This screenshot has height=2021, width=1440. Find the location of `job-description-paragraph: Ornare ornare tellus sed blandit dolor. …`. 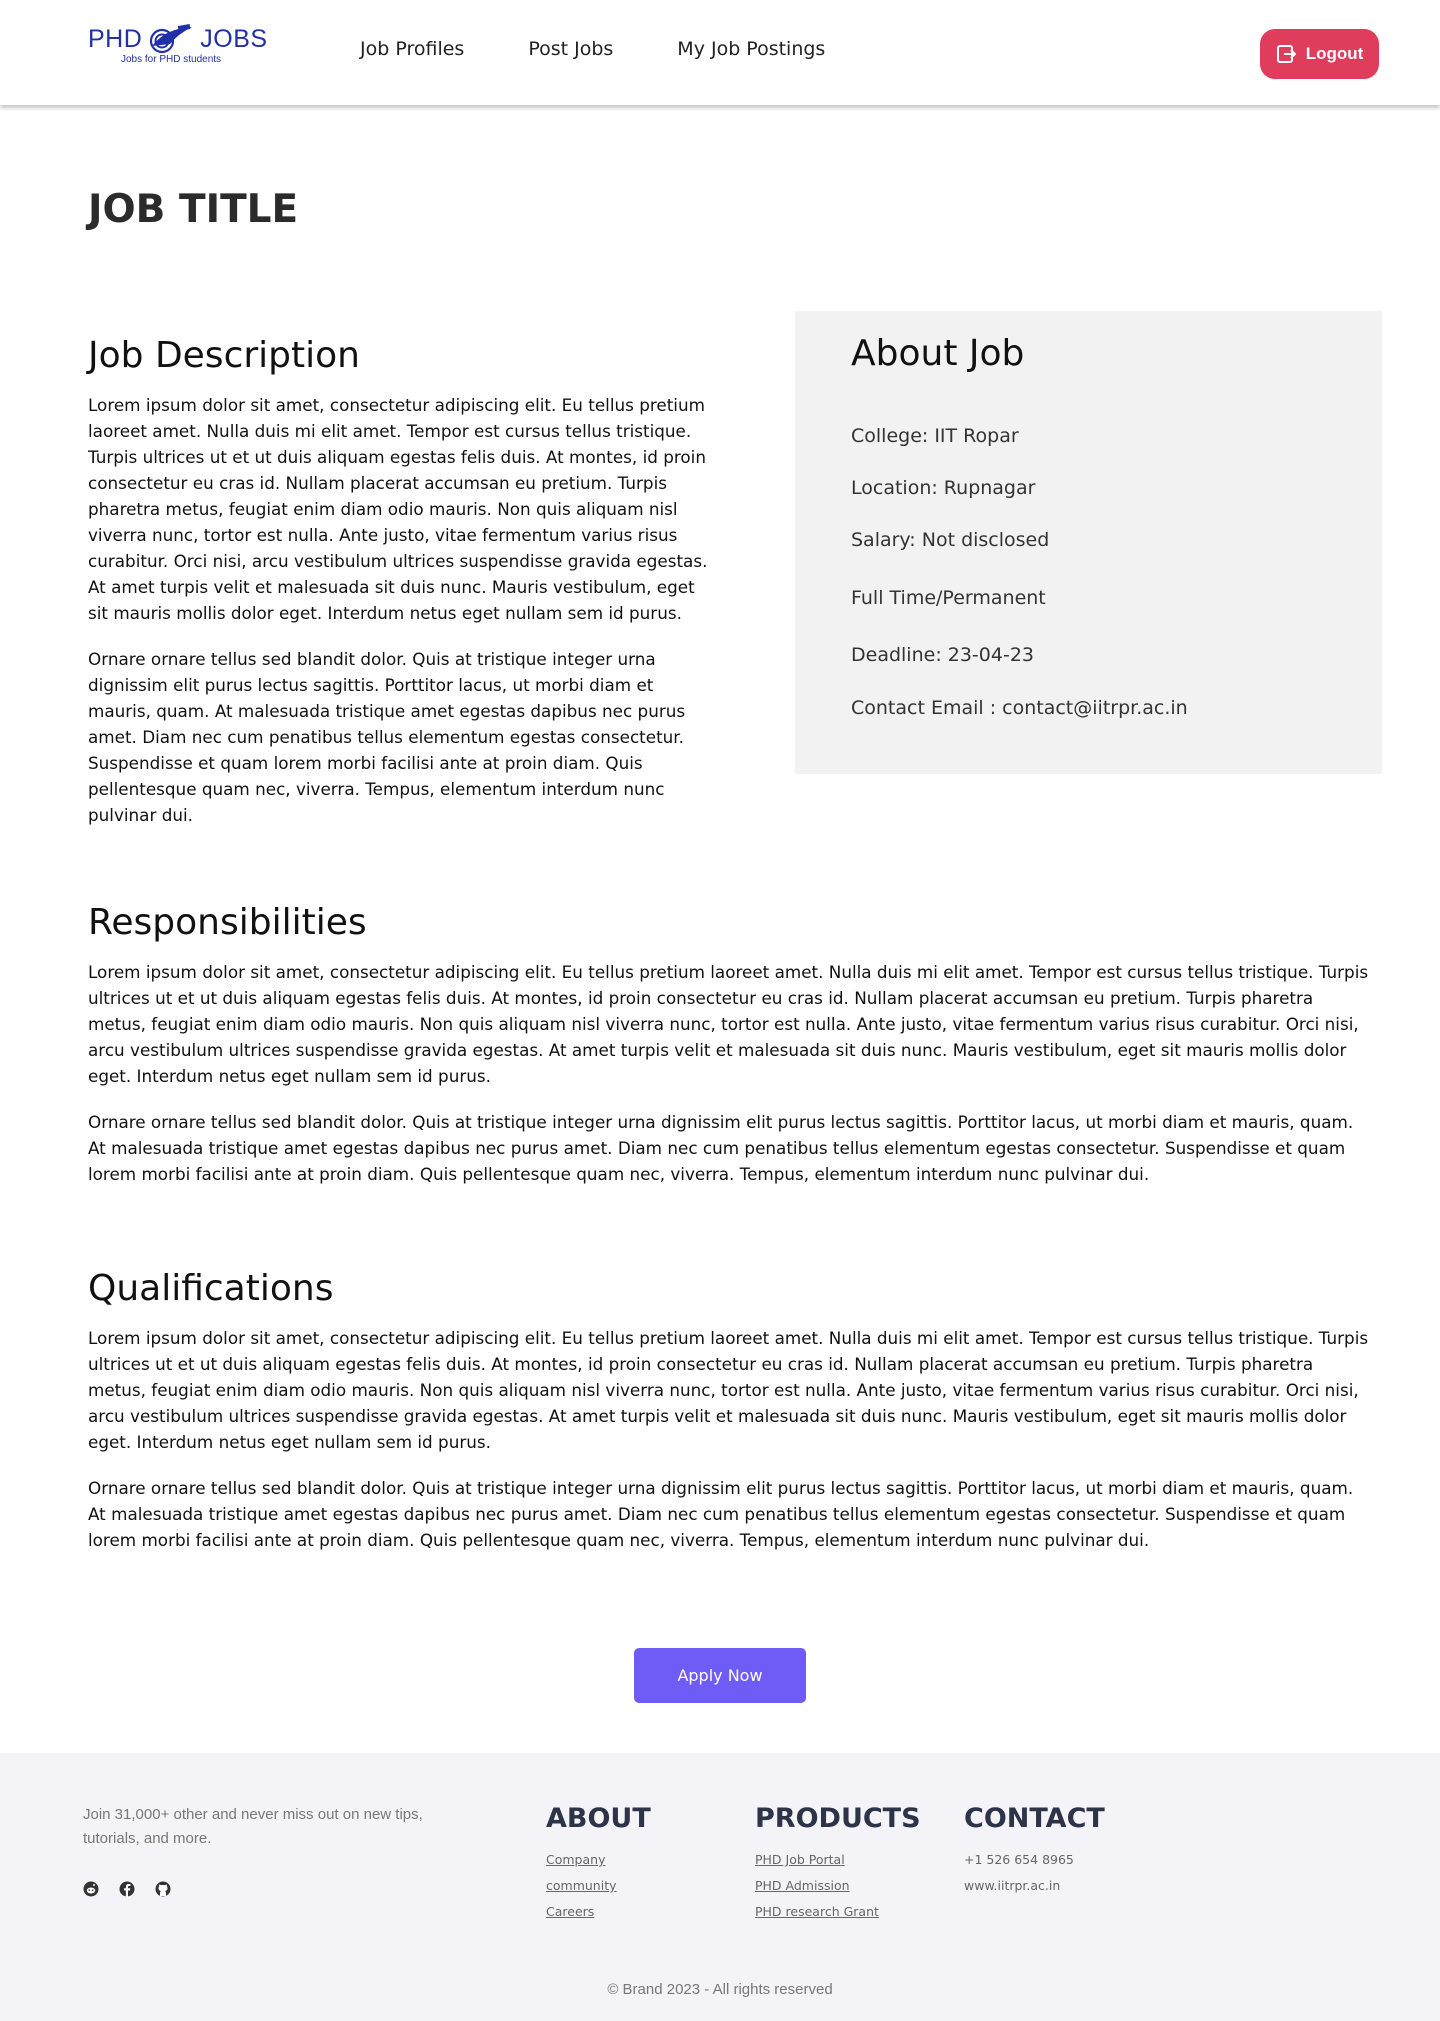

job-description-paragraph: Ornare ornare tellus sed blandit dolor. … is located at coordinates (387, 737).